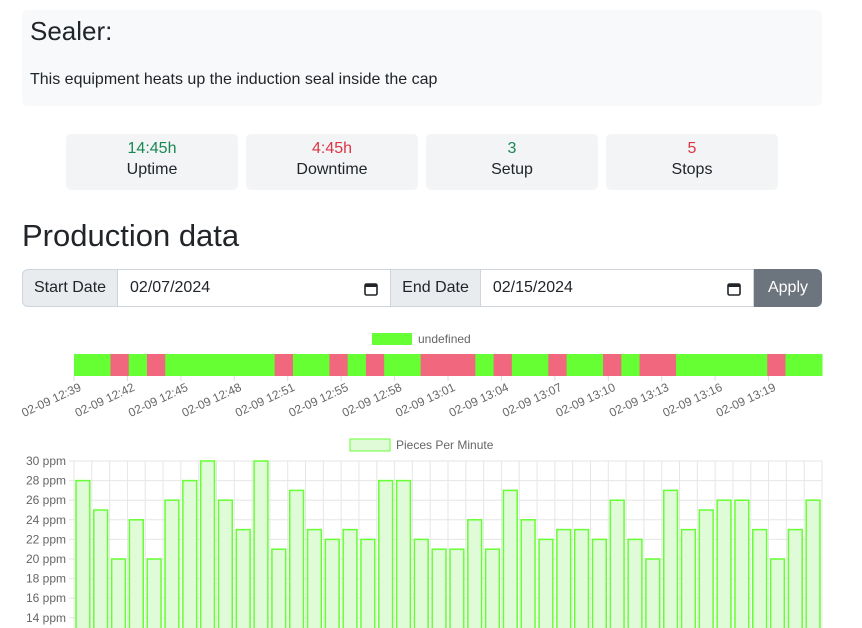 Image resolution: width=862 pixels, height=628 pixels. What do you see at coordinates (479, 400) in the screenshot?
I see `x-tick-label: 02-09 13:04` at bounding box center [479, 400].